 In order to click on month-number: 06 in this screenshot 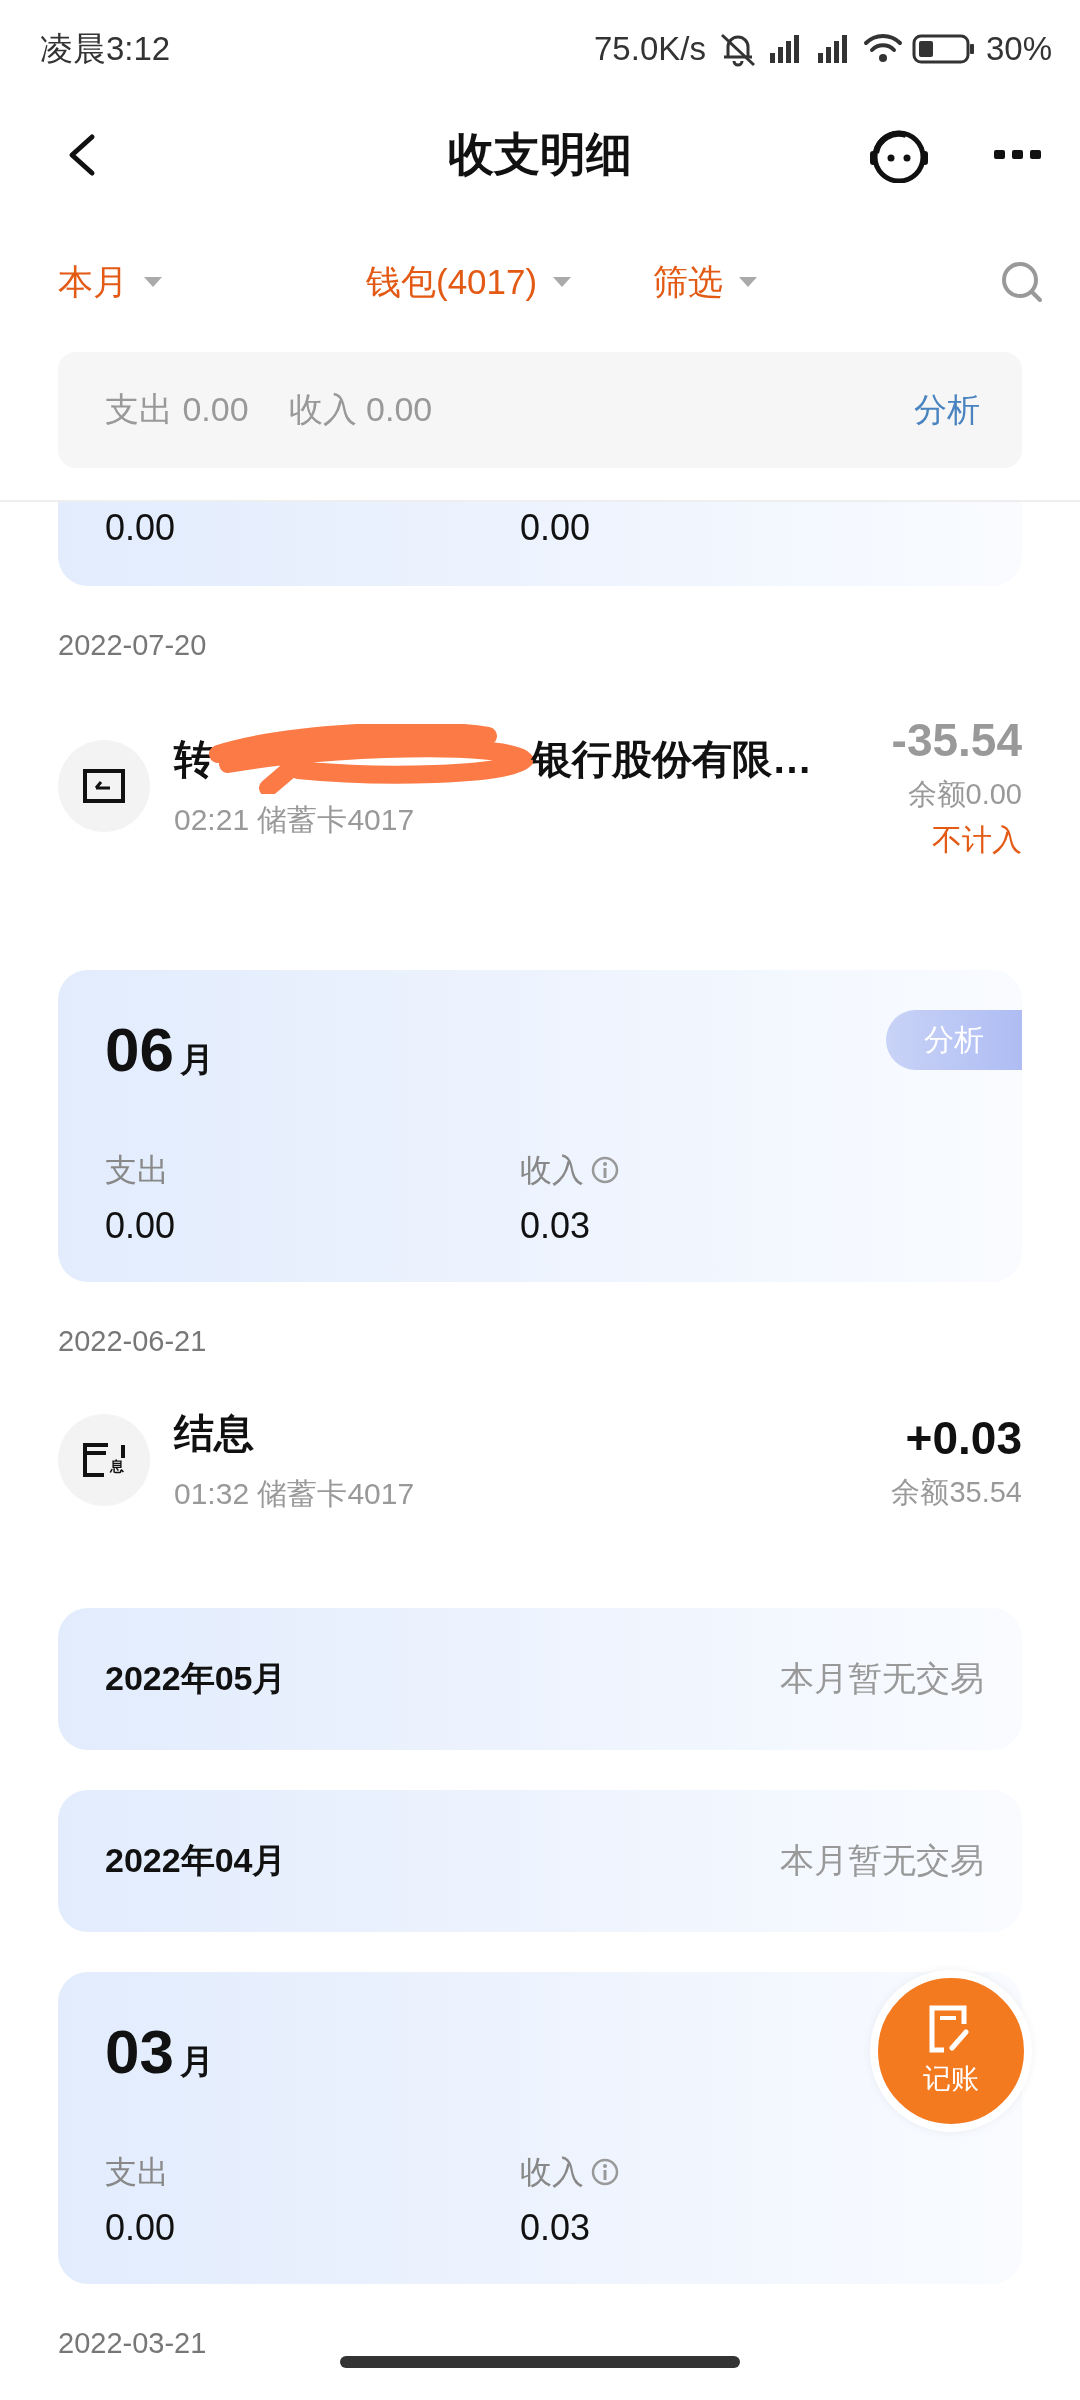, I will do `click(139, 1049)`.